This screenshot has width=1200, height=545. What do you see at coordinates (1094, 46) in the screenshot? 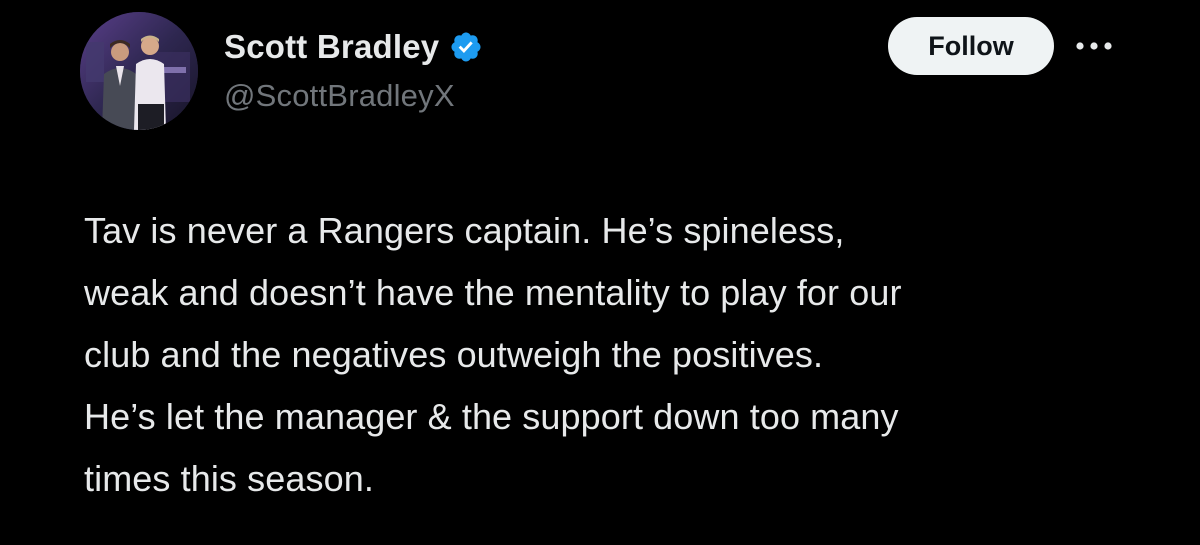
I see `more-options-icon` at bounding box center [1094, 46].